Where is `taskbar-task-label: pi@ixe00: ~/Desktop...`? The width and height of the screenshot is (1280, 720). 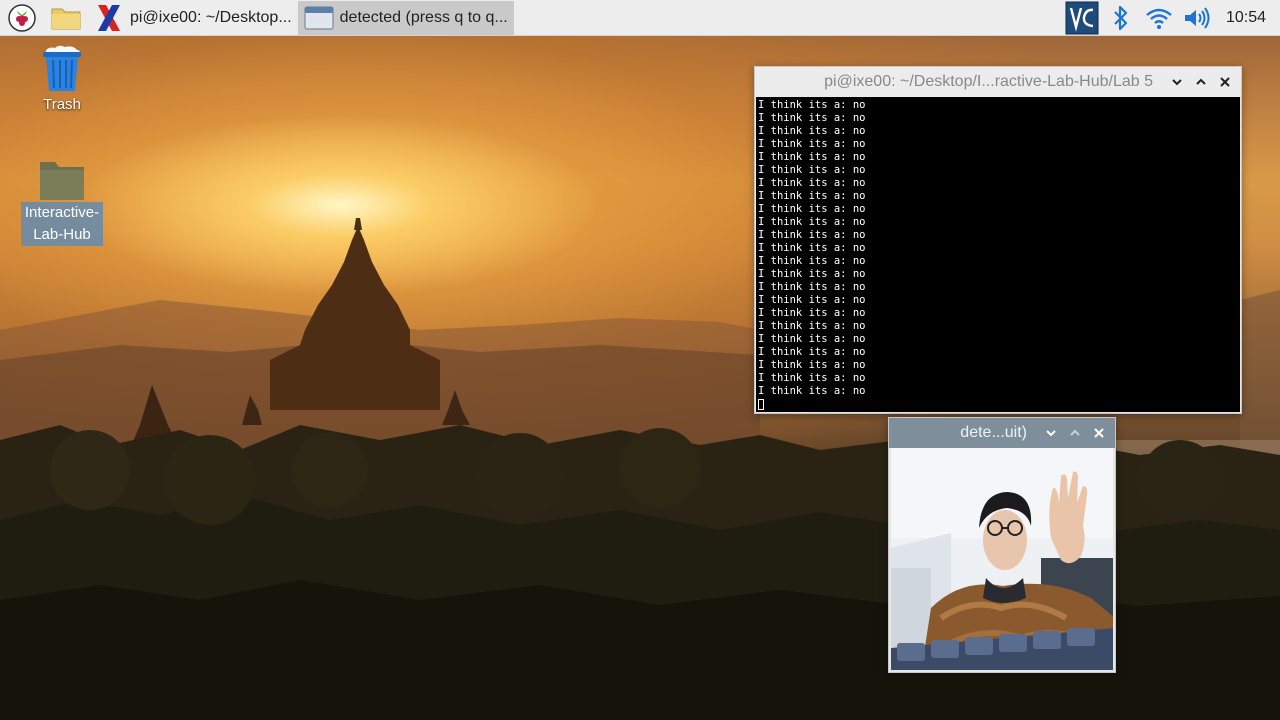 taskbar-task-label: pi@ixe00: ~/Desktop... is located at coordinates (211, 17).